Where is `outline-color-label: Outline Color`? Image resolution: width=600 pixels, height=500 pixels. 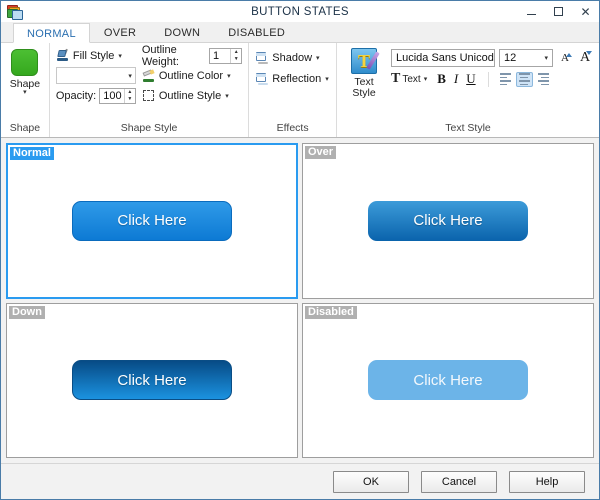 outline-color-label: Outline Color is located at coordinates (191, 75).